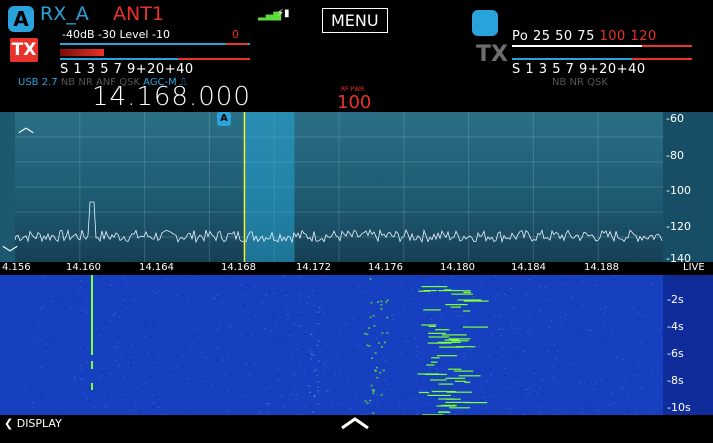 Image resolution: width=713 pixels, height=443 pixels. Describe the element at coordinates (553, 36) in the screenshot. I see `po-scale-white: Po 25 50 75` at that location.